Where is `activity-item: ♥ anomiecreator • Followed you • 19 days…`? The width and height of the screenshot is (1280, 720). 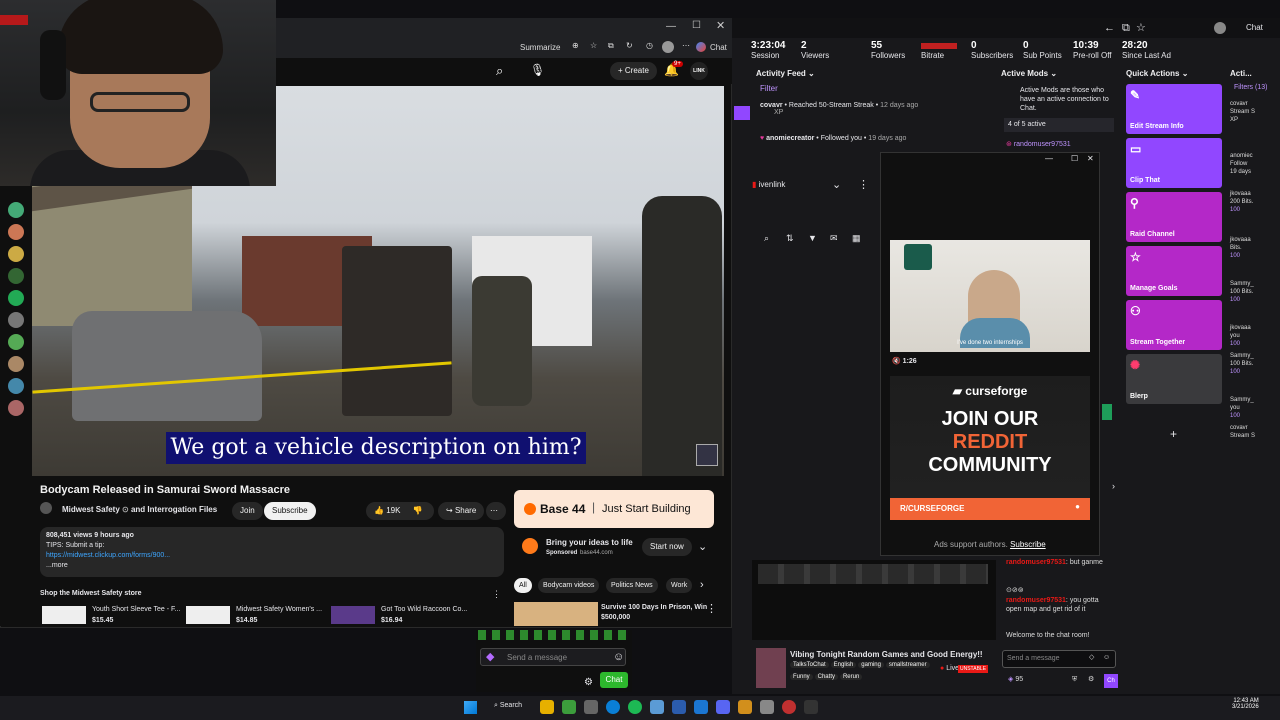 activity-item: ♥ anomiecreator • Followed you • 19 days… is located at coordinates (870, 138).